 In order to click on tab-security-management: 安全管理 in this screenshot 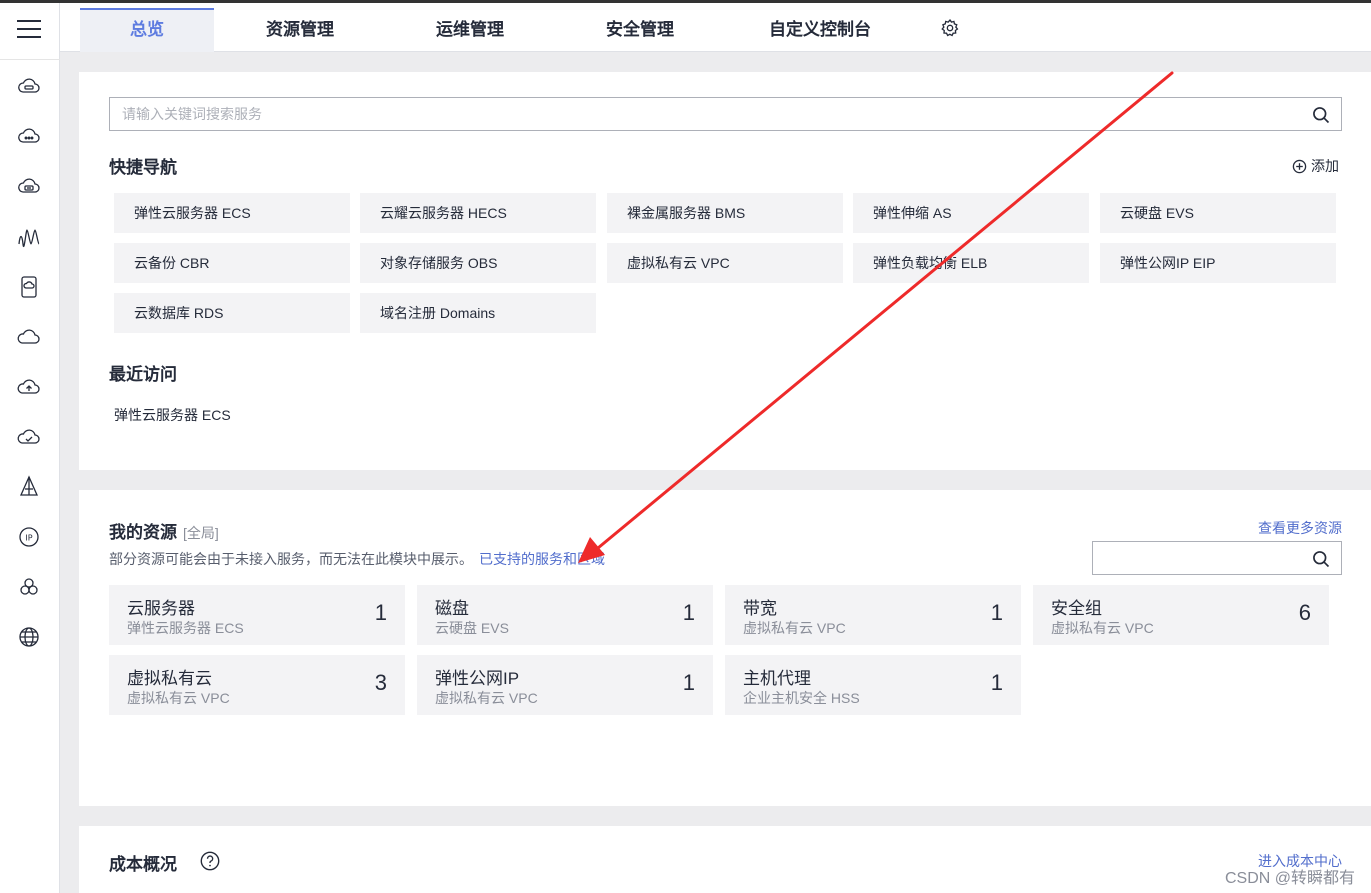, I will do `click(640, 30)`.